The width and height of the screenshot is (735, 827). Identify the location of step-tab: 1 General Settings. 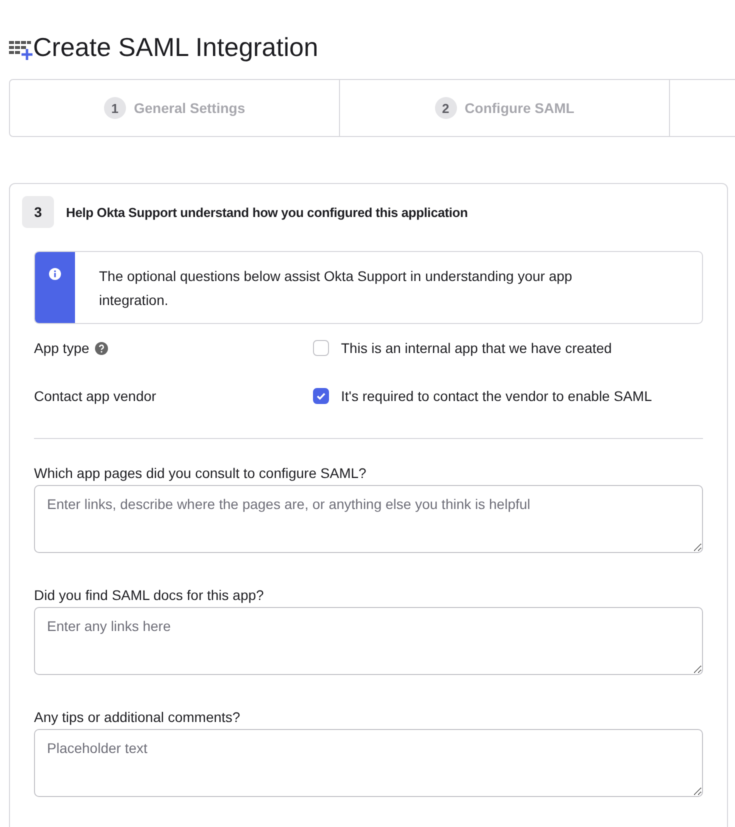
(175, 108).